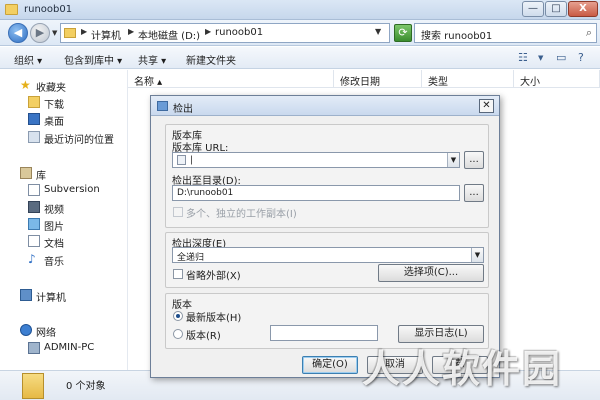 Image resolution: width=600 pixels, height=400 pixels. I want to click on network-icon, so click(26, 330).